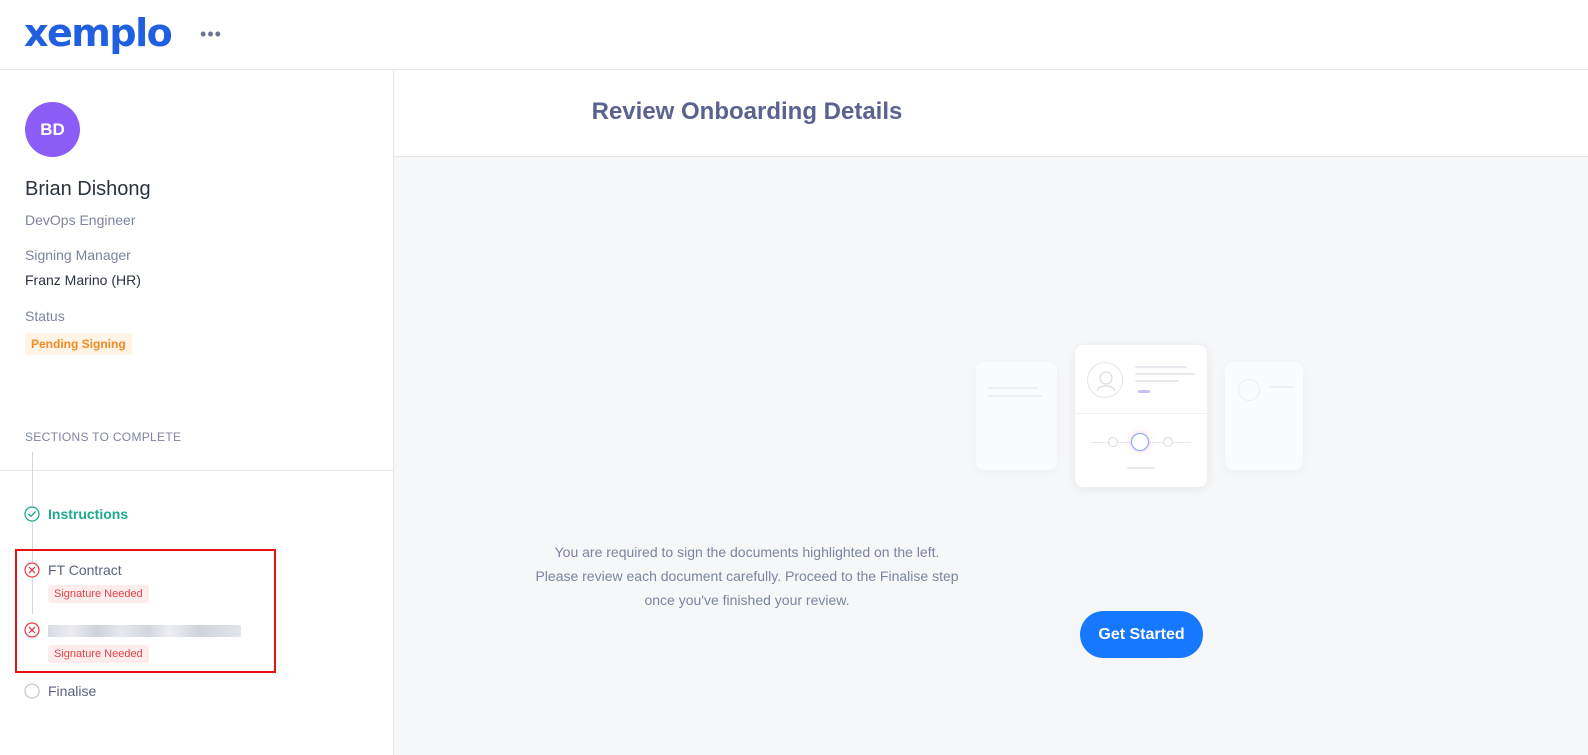 This screenshot has height=755, width=1588. I want to click on check-circle-icon, so click(32, 514).